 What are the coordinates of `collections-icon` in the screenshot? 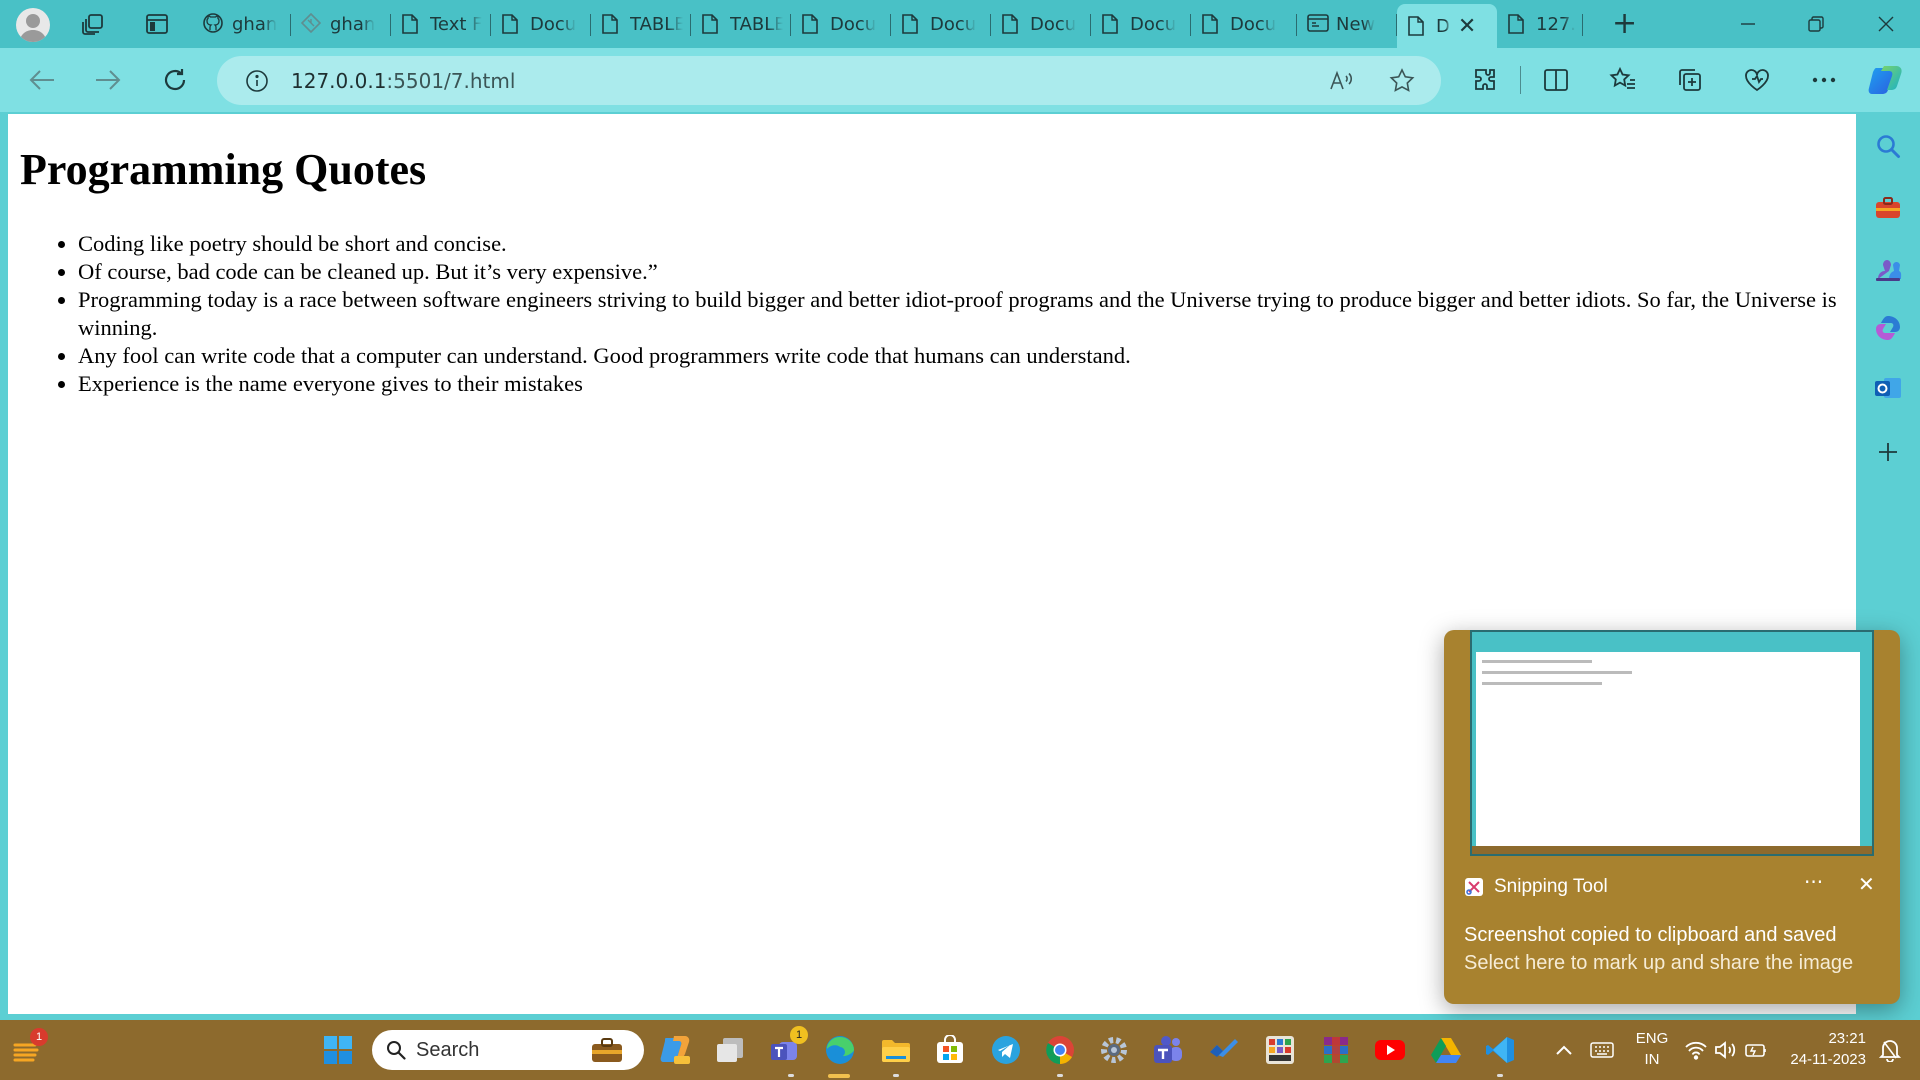 It's located at (1690, 80).